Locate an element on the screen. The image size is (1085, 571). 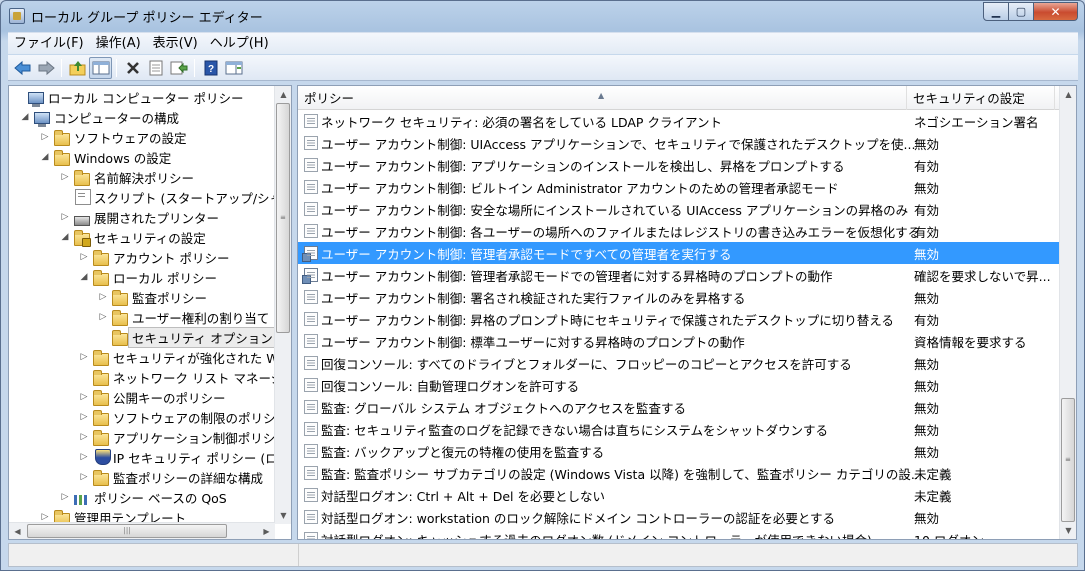
help-book-icon: ? is located at coordinates (210, 67).